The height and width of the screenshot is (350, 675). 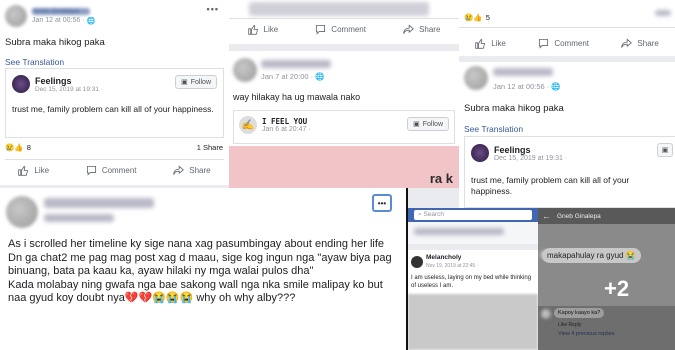 I want to click on reply-actions: Like Reply, so click(x=569, y=325).